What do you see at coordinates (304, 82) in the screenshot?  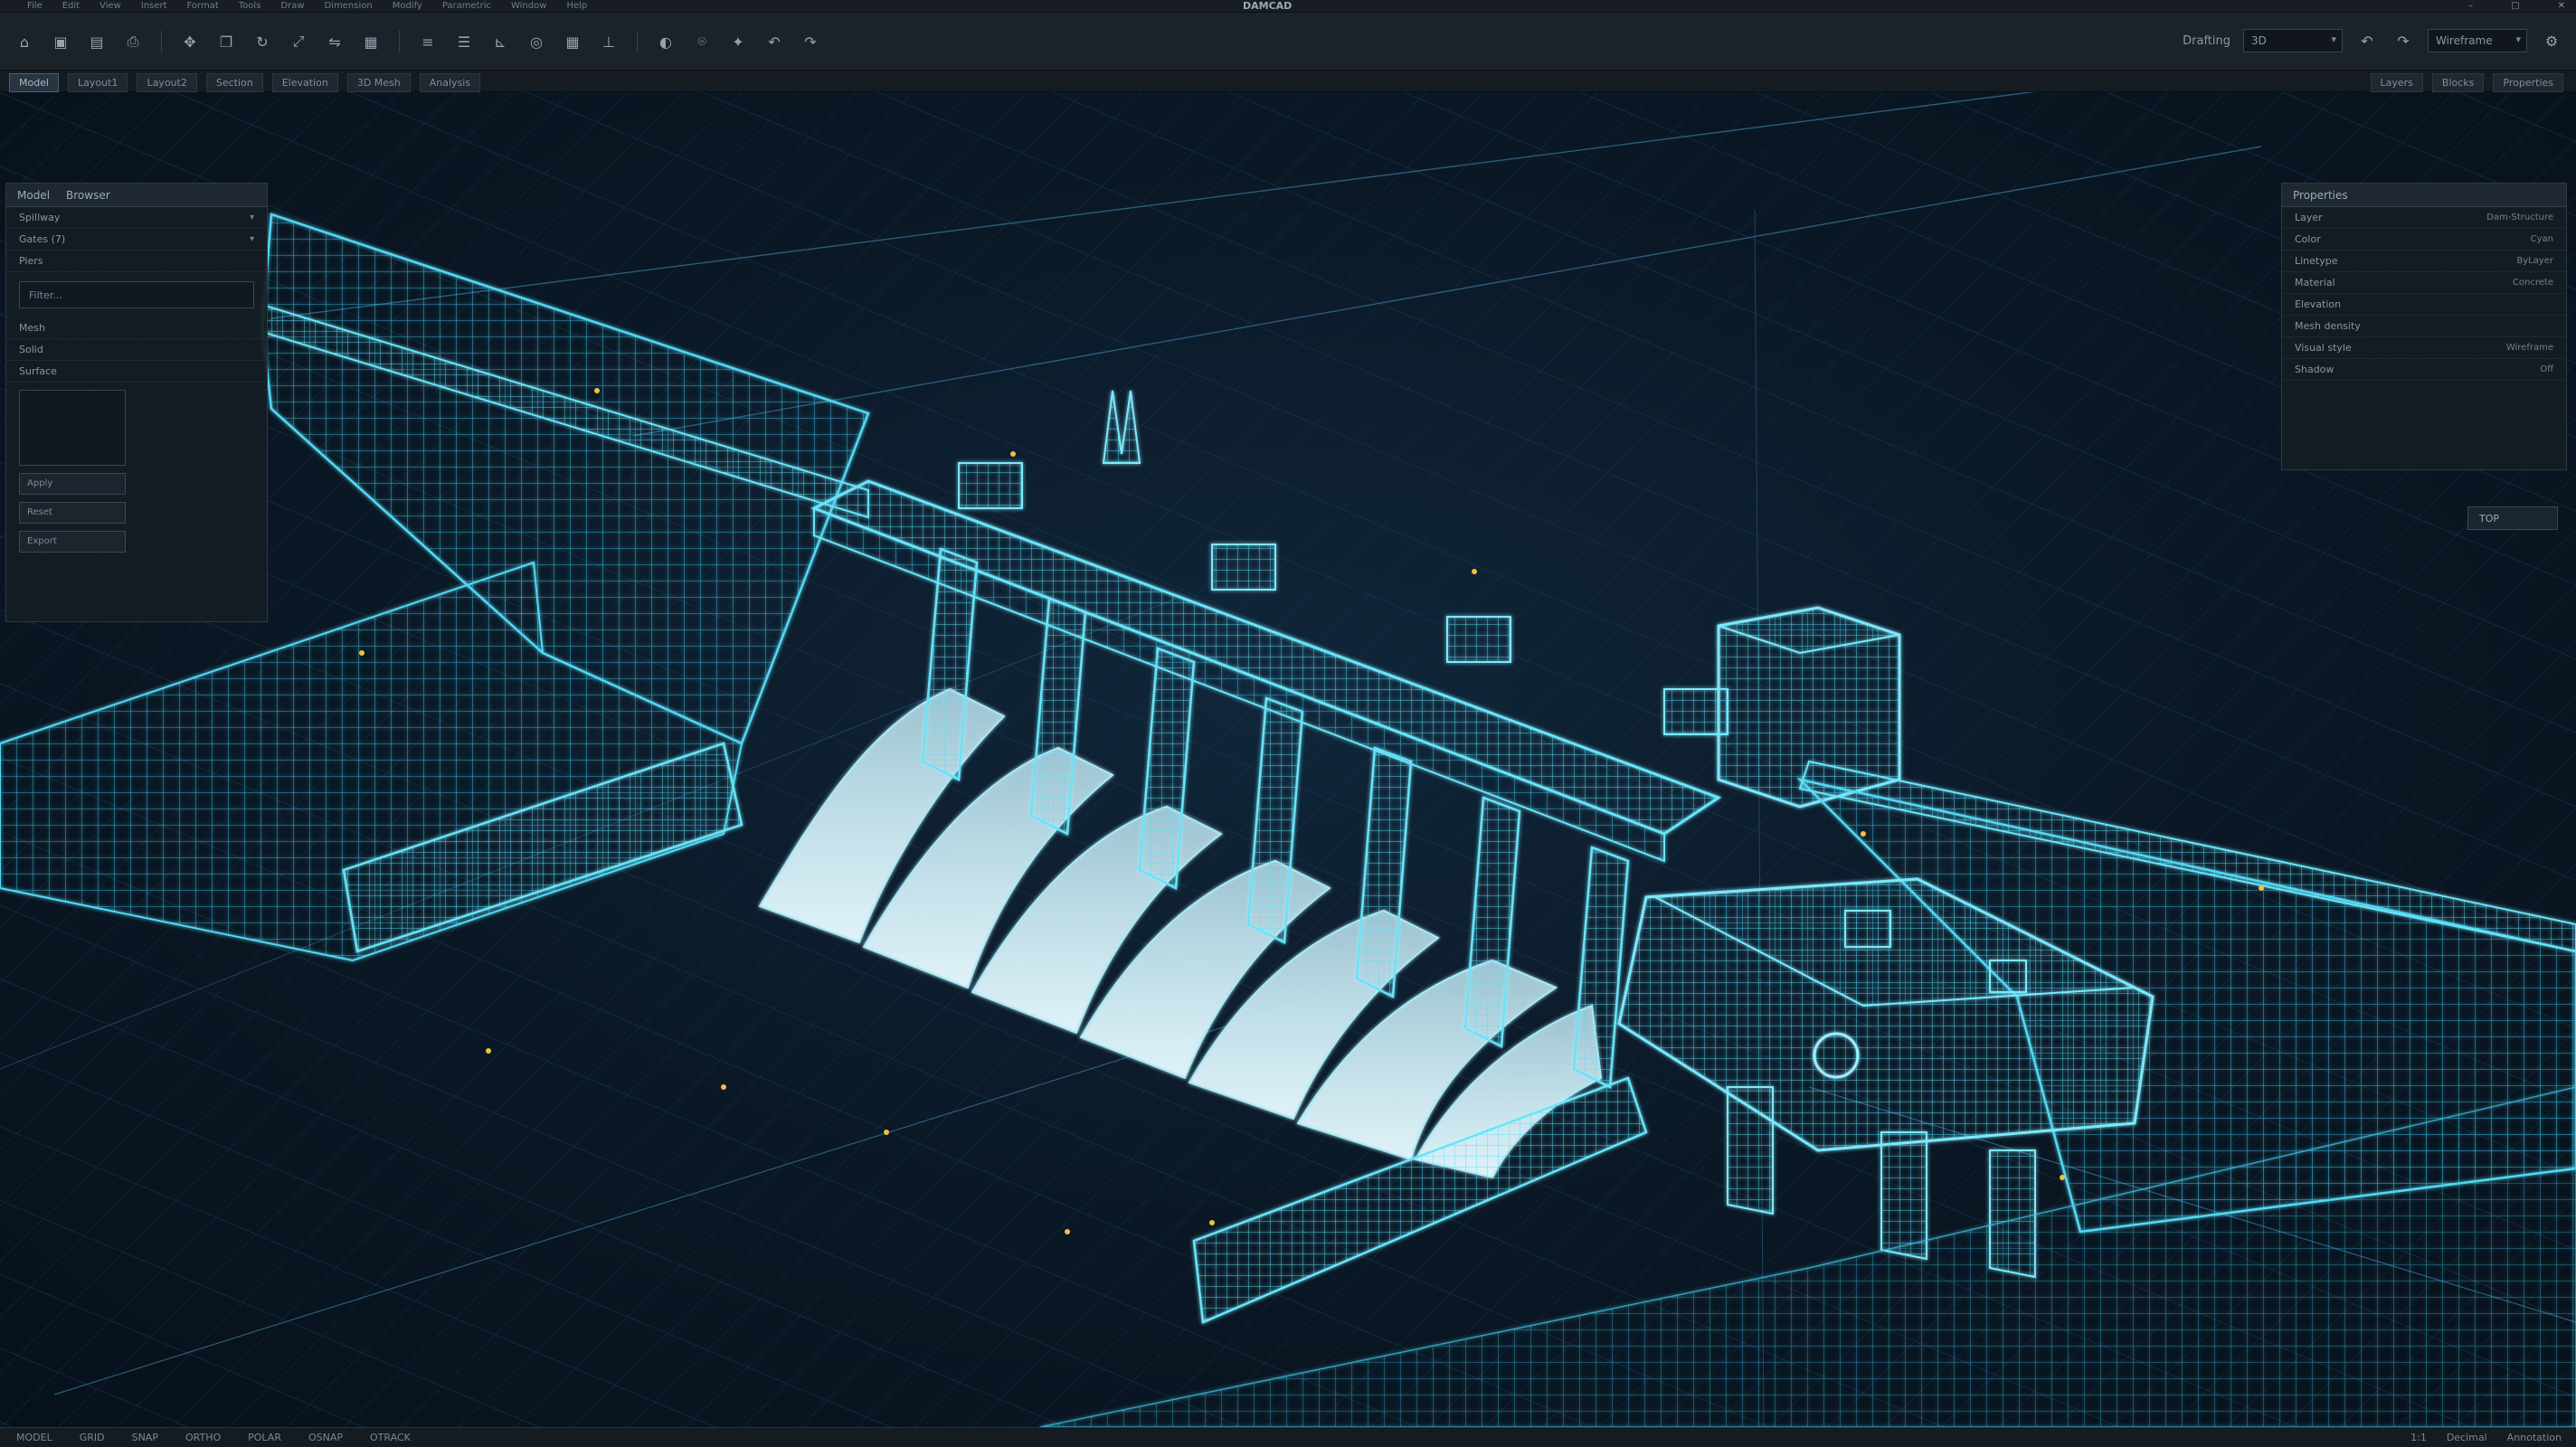 I see `tab-elevation: Elevation` at bounding box center [304, 82].